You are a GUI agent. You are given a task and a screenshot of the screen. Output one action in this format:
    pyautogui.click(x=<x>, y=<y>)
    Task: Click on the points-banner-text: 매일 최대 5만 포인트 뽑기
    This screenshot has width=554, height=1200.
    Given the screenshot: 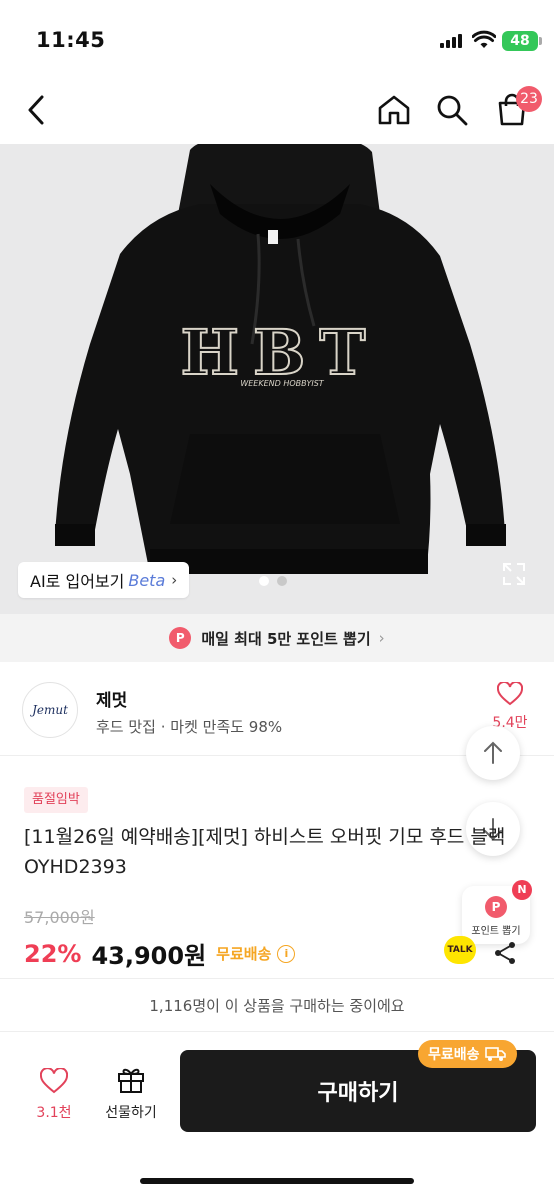 What is the action you would take?
    pyautogui.click(x=286, y=638)
    